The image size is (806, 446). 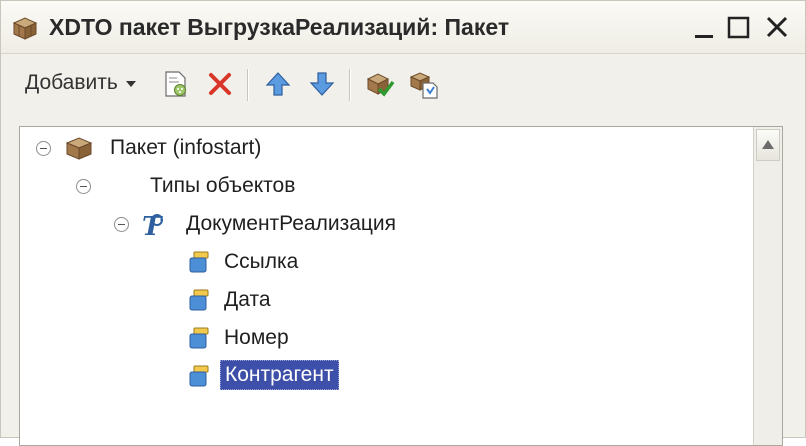 I want to click on move-up-icon, so click(x=278, y=84).